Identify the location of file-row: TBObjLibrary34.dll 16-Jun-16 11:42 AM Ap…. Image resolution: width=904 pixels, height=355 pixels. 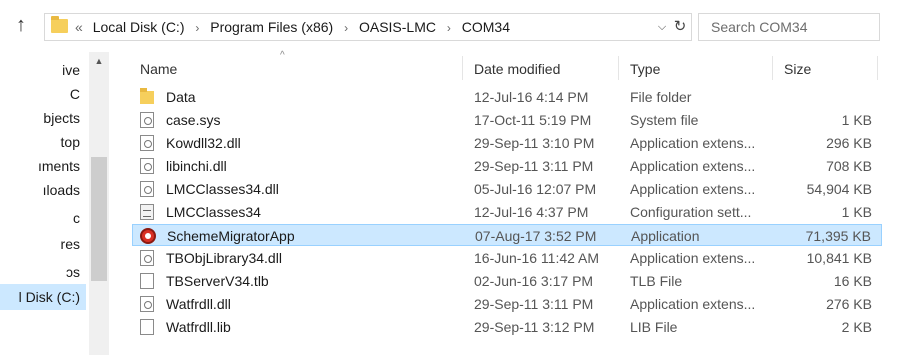
(507, 258).